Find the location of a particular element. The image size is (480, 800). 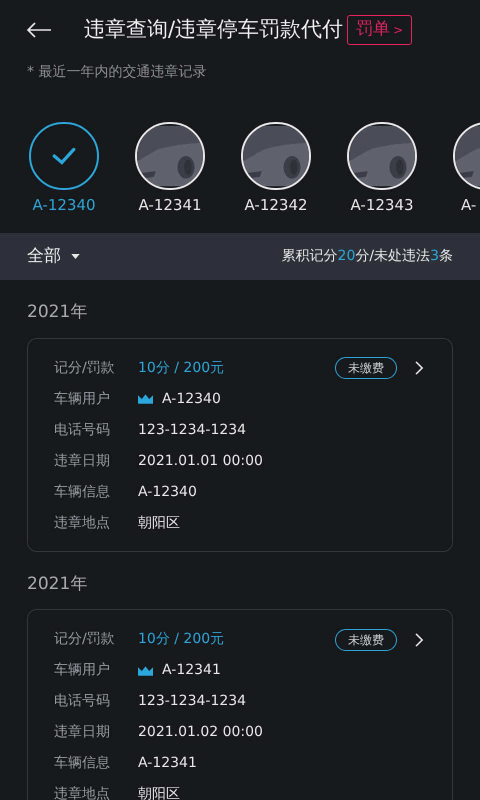

plate-label: A-12342 is located at coordinates (276, 205).